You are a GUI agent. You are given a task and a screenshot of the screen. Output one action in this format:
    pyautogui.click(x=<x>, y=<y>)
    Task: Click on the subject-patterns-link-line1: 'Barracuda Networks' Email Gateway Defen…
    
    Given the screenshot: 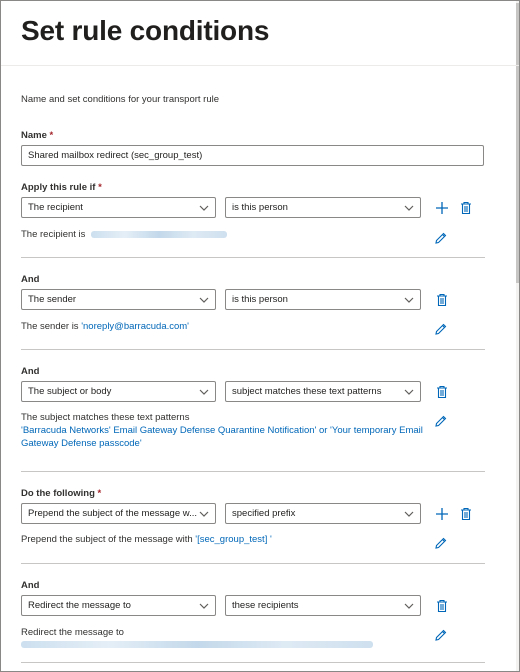 What is the action you would take?
    pyautogui.click(x=222, y=430)
    